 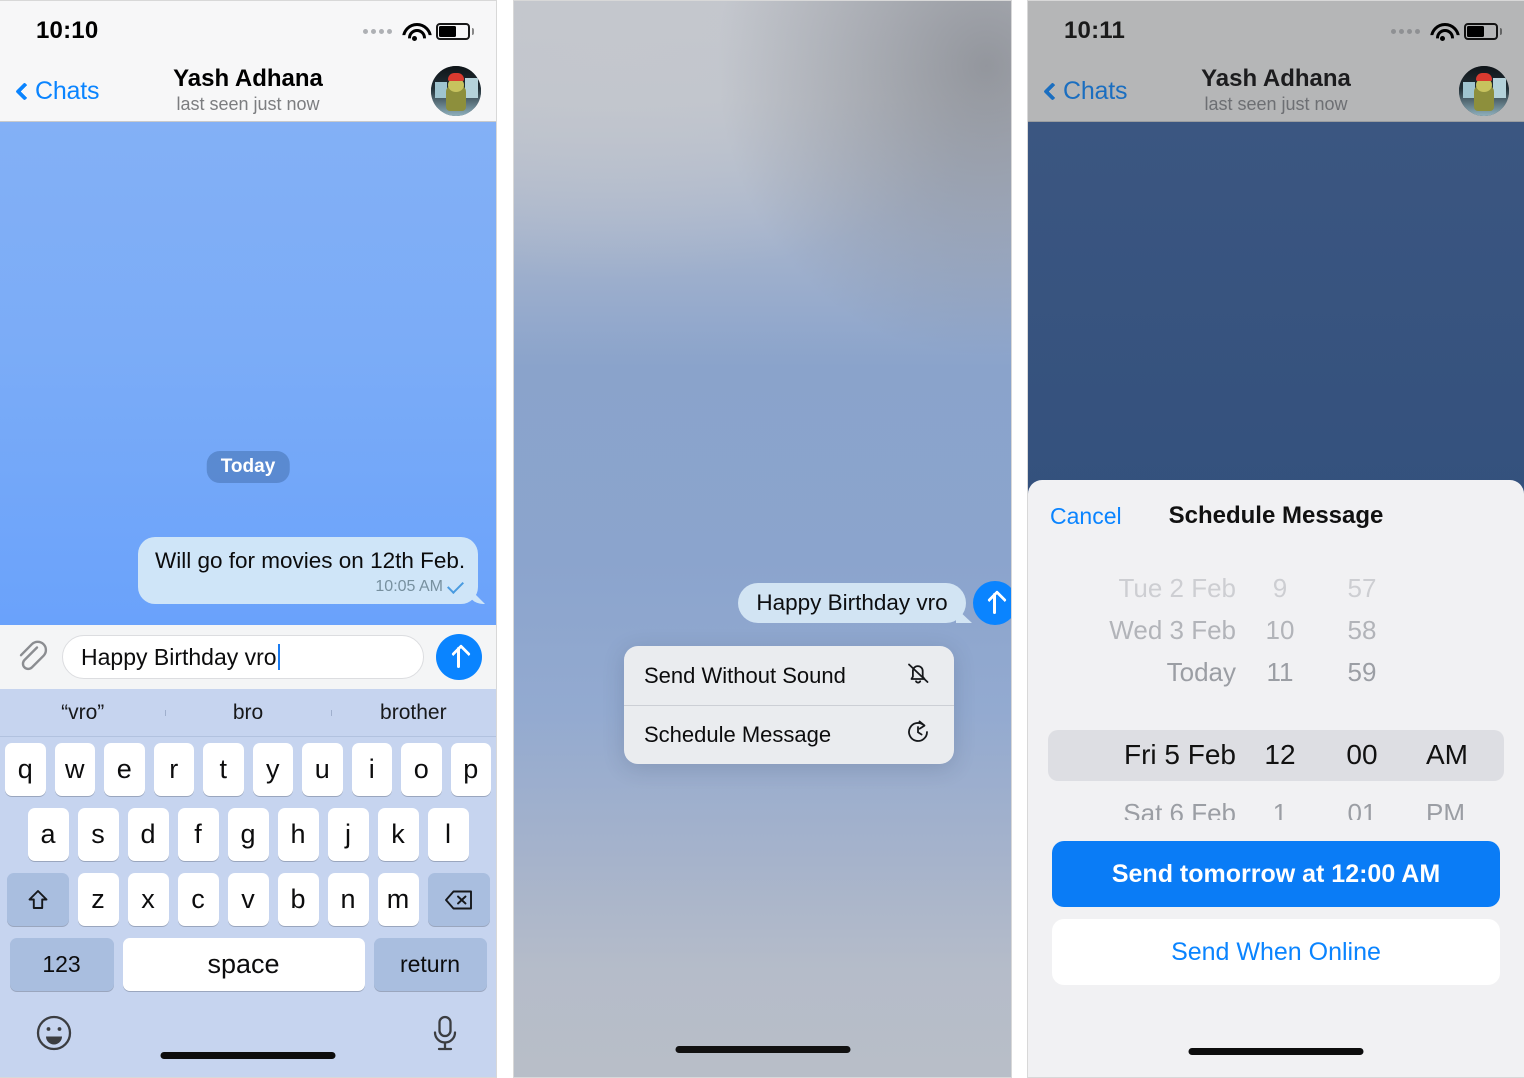 What do you see at coordinates (198, 834) in the screenshot?
I see `key-f: f` at bounding box center [198, 834].